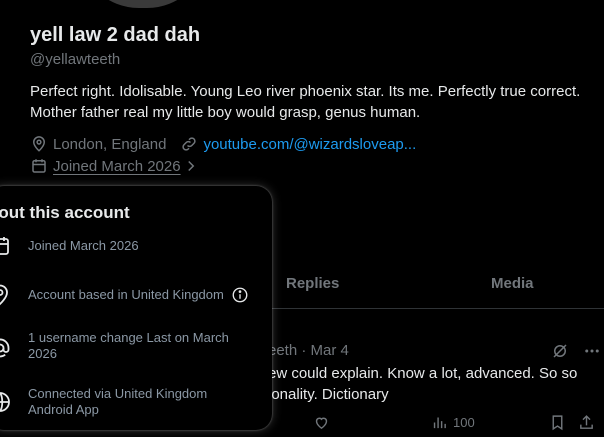 The height and width of the screenshot is (437, 604). I want to click on share-icon, so click(586, 422).